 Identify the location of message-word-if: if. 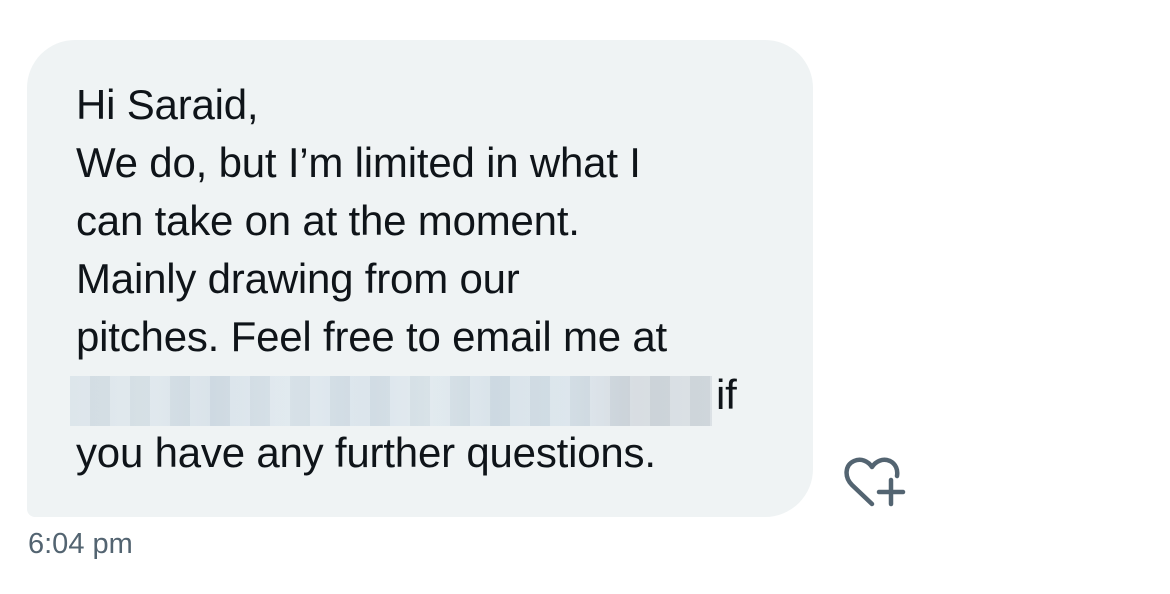
(726, 394).